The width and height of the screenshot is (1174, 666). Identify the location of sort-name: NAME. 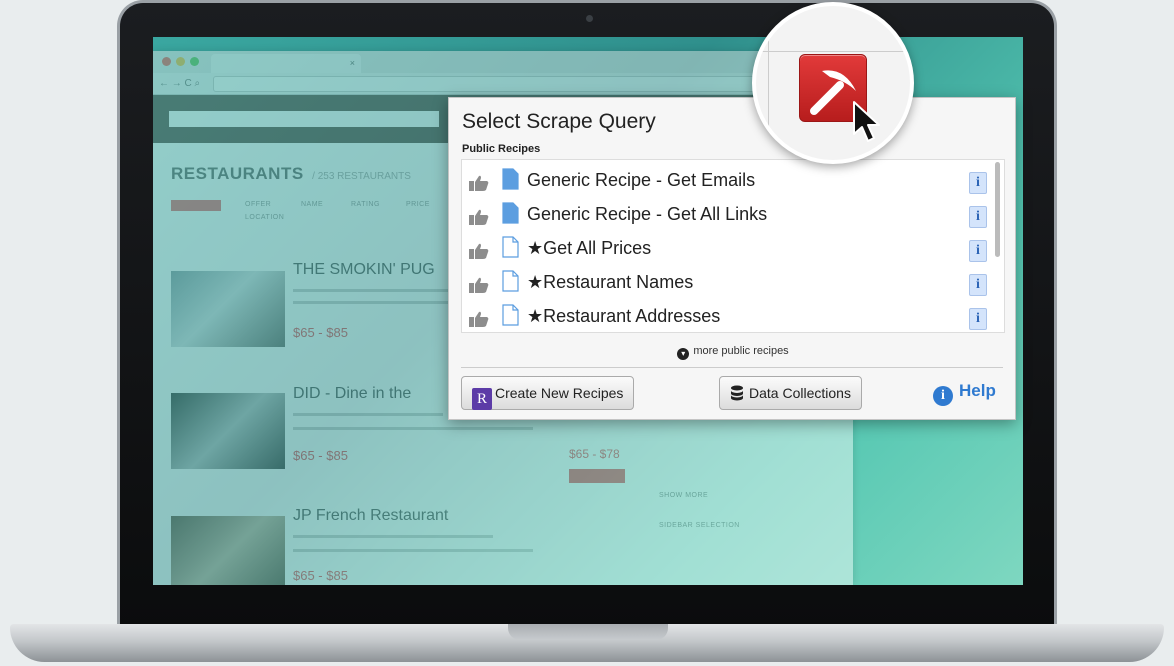
(312, 204).